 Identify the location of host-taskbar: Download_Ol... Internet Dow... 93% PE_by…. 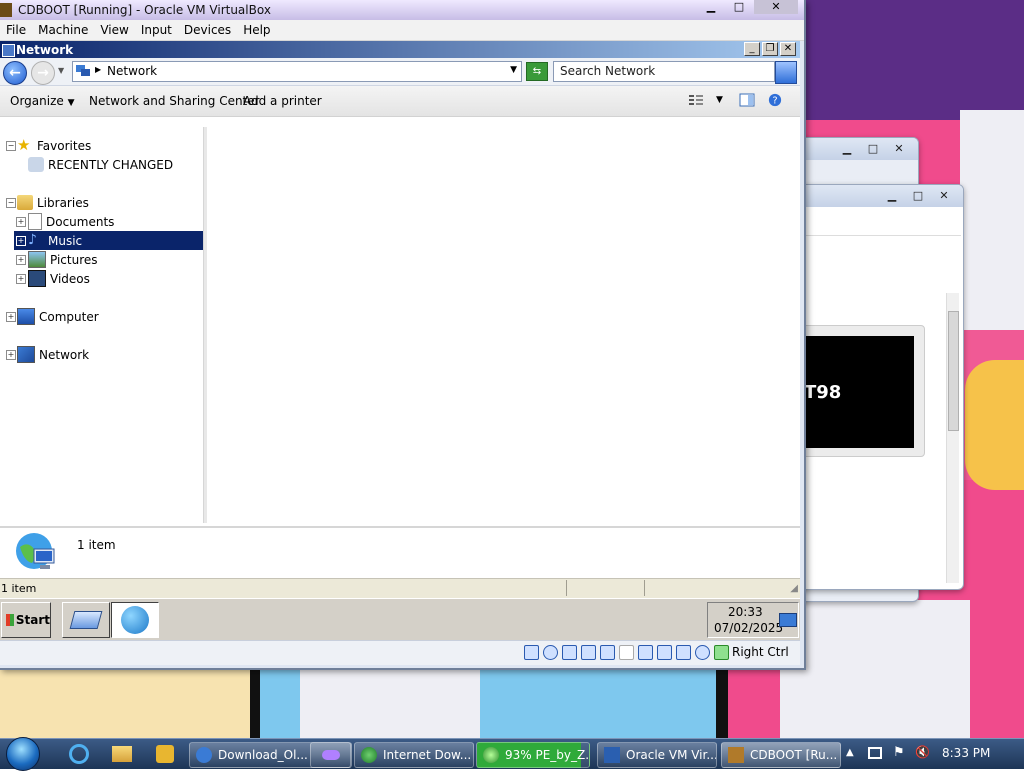
(512, 754).